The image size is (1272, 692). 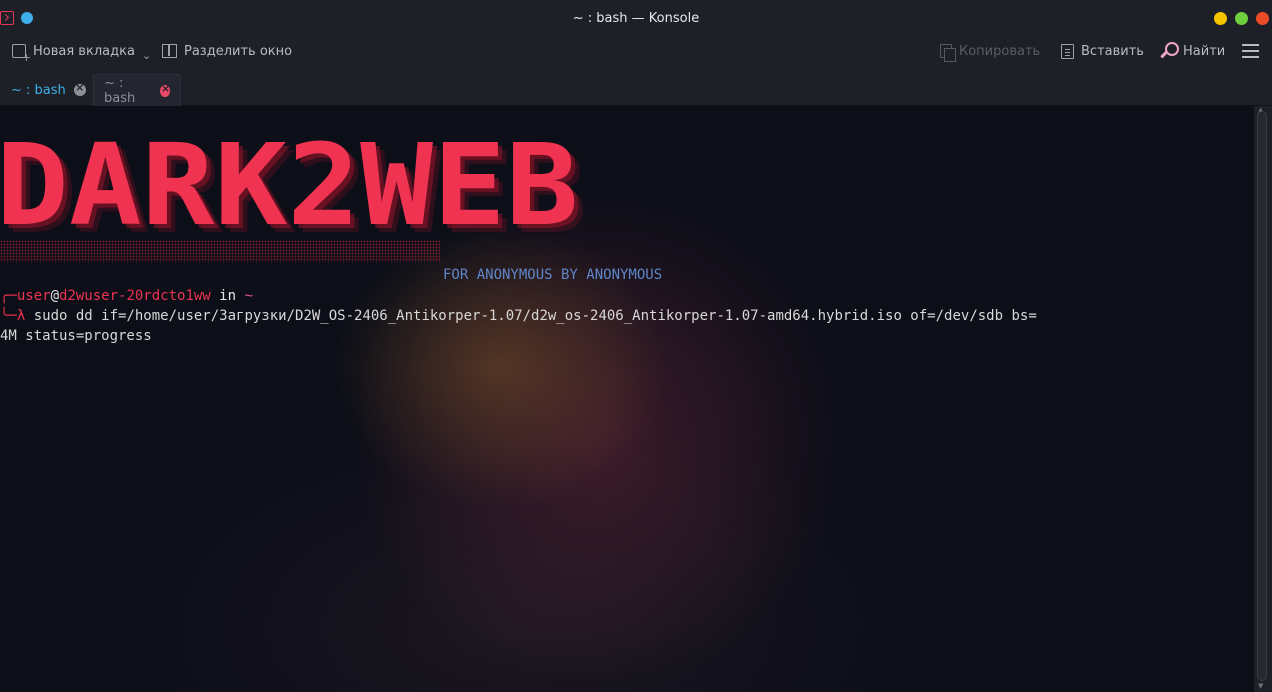 What do you see at coordinates (289, 186) in the screenshot?
I see `banner-logo: DARK2WEB` at bounding box center [289, 186].